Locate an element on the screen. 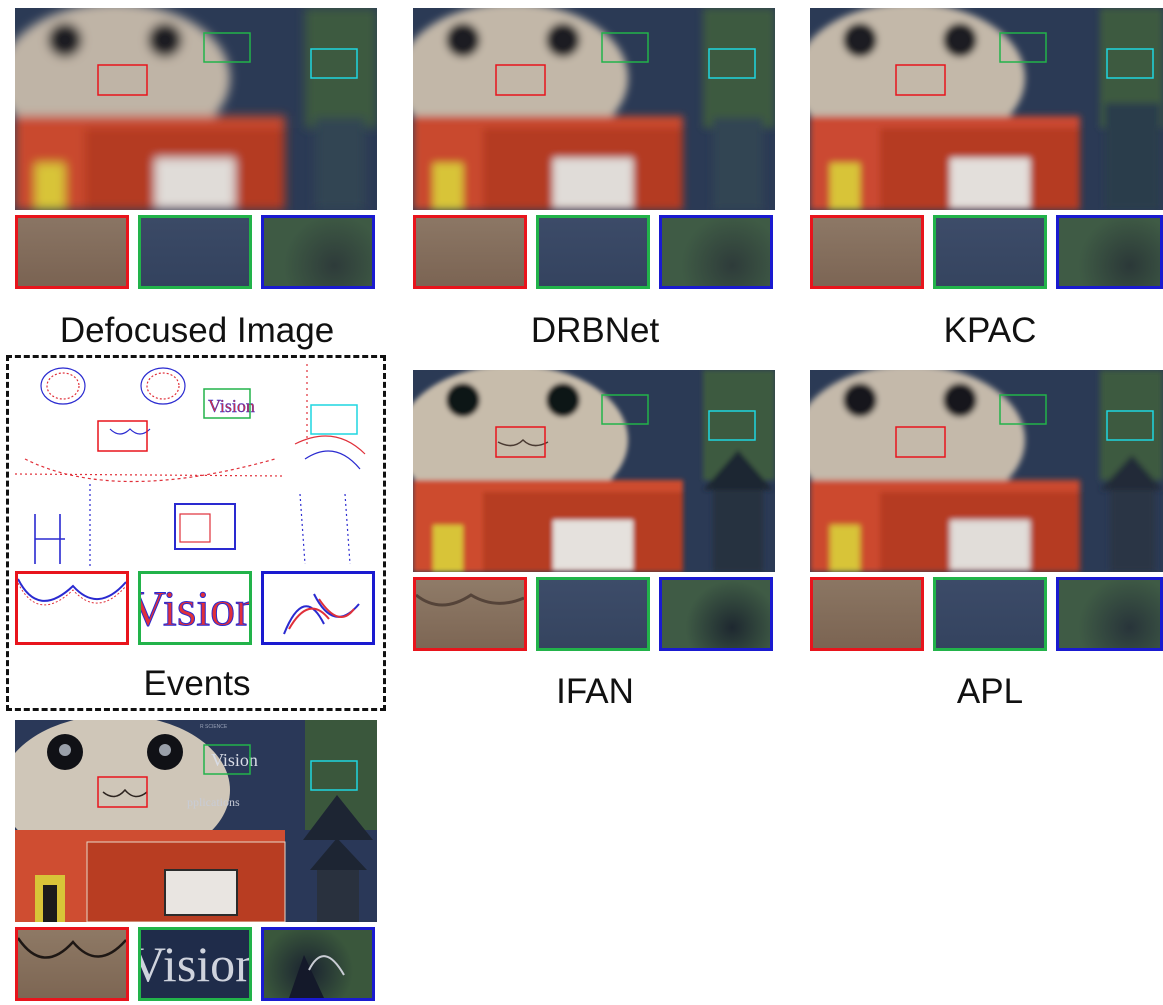 The image size is (1163, 1005). panel-ifan is located at coordinates (595, 512).